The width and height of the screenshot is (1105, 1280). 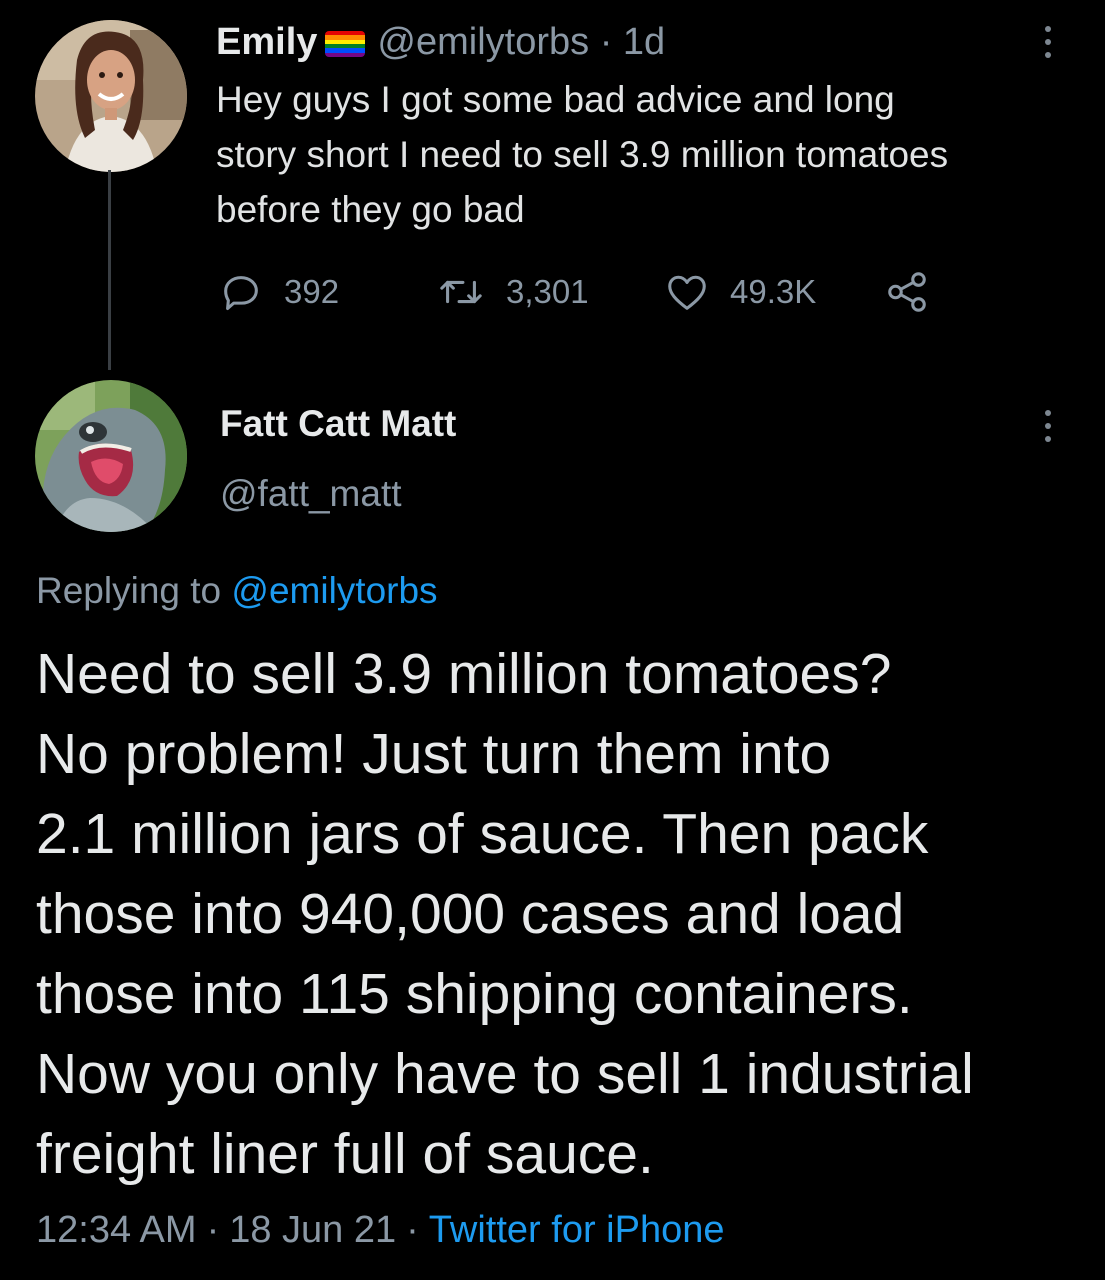 I want to click on tweet2-date: 18 Jun 21, so click(x=312, y=1230).